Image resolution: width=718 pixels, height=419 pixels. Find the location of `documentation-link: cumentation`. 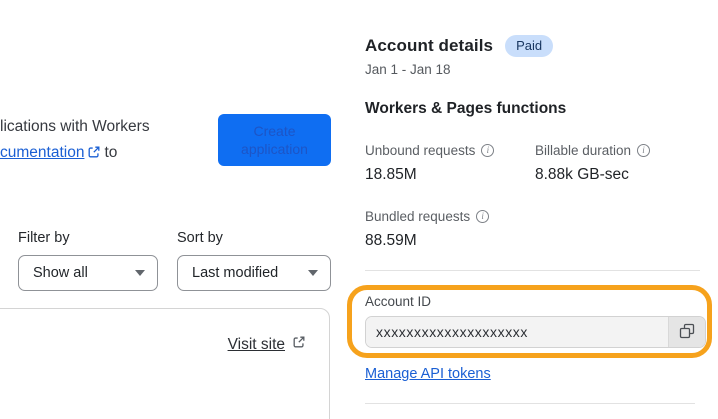

documentation-link: cumentation is located at coordinates (42, 152).